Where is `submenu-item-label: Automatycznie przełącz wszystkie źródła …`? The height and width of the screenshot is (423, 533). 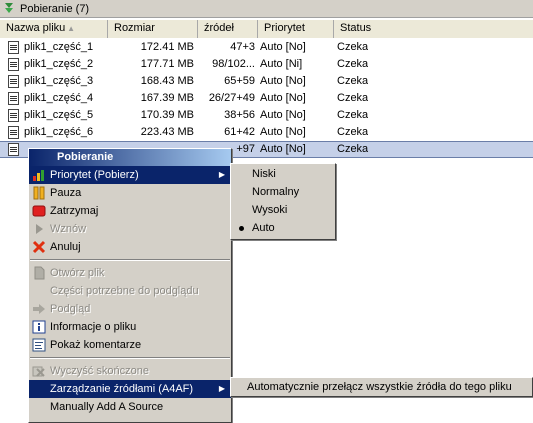 submenu-item-label: Automatycznie przełącz wszystkie źródła … is located at coordinates (379, 387).